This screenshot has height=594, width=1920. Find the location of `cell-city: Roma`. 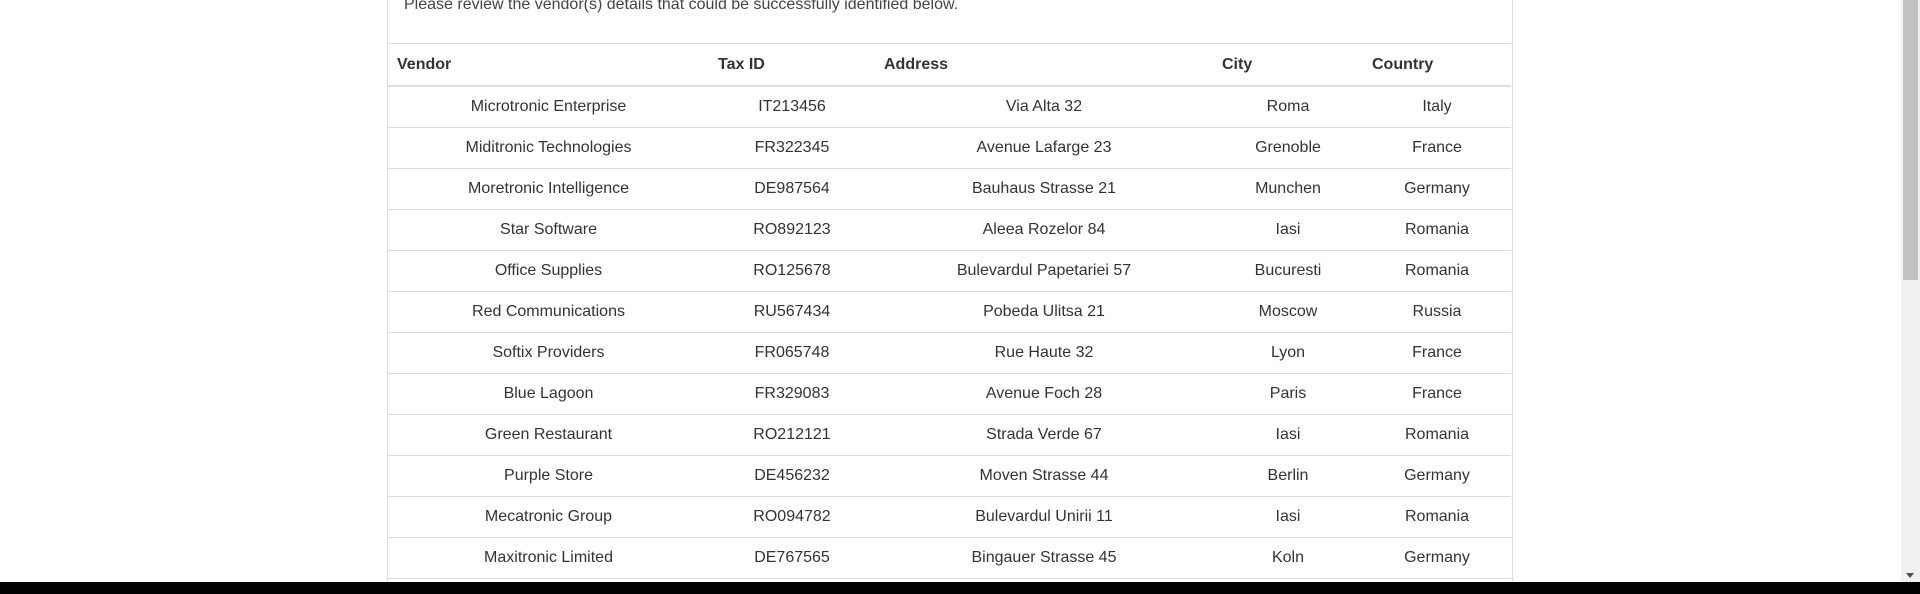

cell-city: Roma is located at coordinates (1288, 107).